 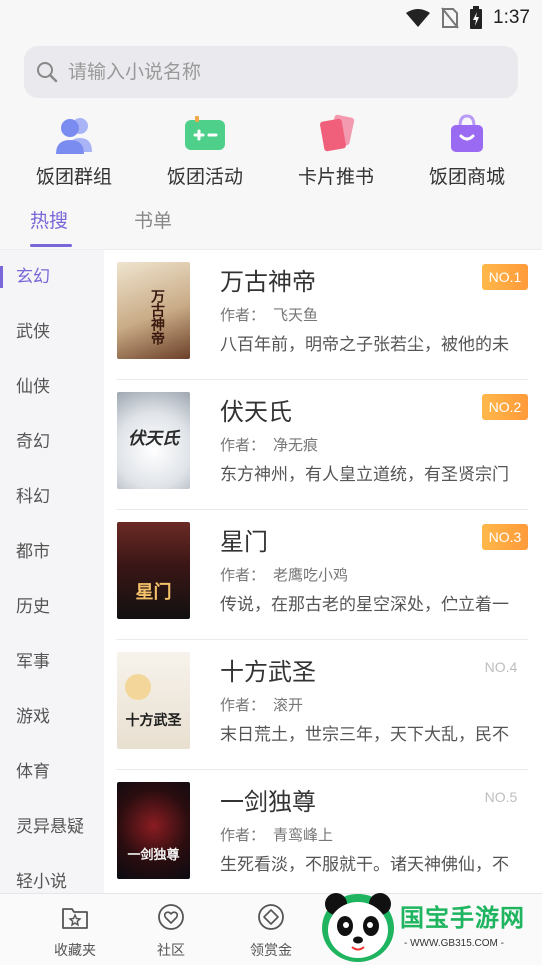 What do you see at coordinates (364, 735) in the screenshot?
I see `book-description: 末日荒土，世宗三年，天下大乱，民不` at bounding box center [364, 735].